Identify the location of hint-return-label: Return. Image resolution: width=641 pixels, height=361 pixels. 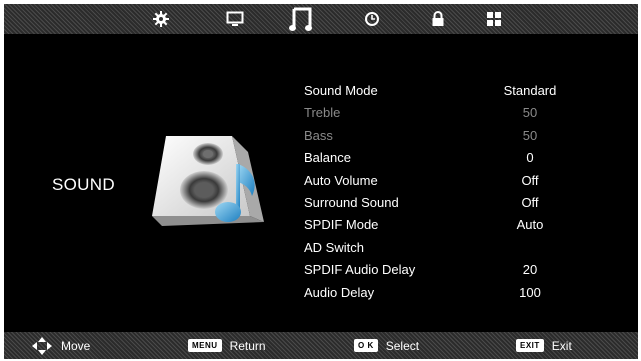
(247, 345).